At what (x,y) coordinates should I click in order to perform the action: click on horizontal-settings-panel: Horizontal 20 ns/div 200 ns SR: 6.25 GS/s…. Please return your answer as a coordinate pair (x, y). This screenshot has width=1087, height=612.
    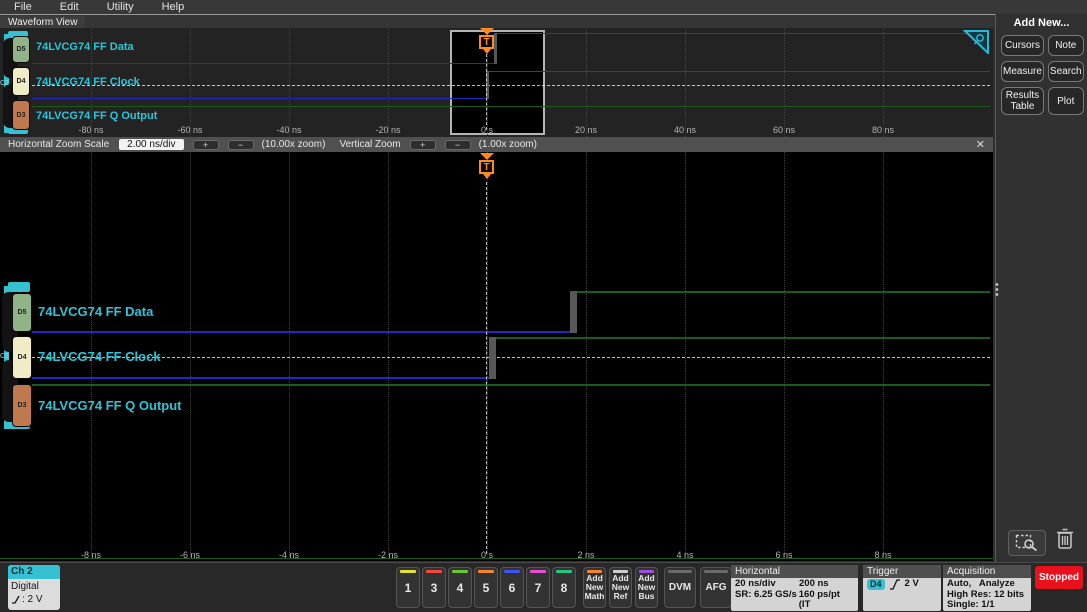
    Looking at the image, I should click on (794, 588).